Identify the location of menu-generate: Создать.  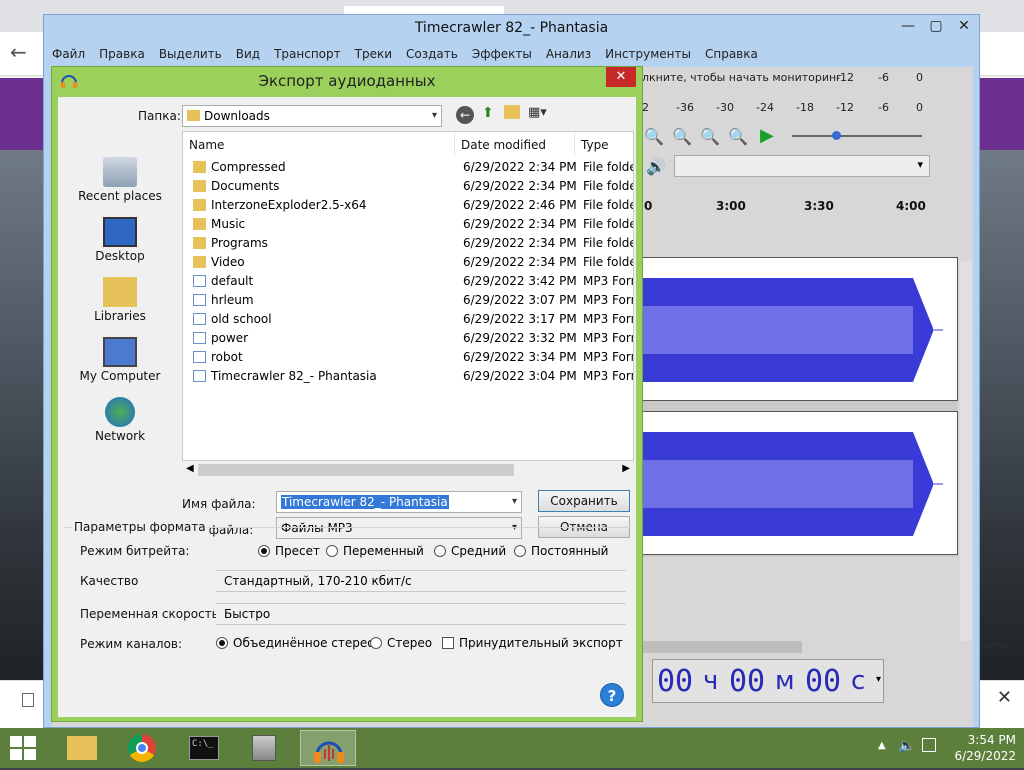
(432, 57).